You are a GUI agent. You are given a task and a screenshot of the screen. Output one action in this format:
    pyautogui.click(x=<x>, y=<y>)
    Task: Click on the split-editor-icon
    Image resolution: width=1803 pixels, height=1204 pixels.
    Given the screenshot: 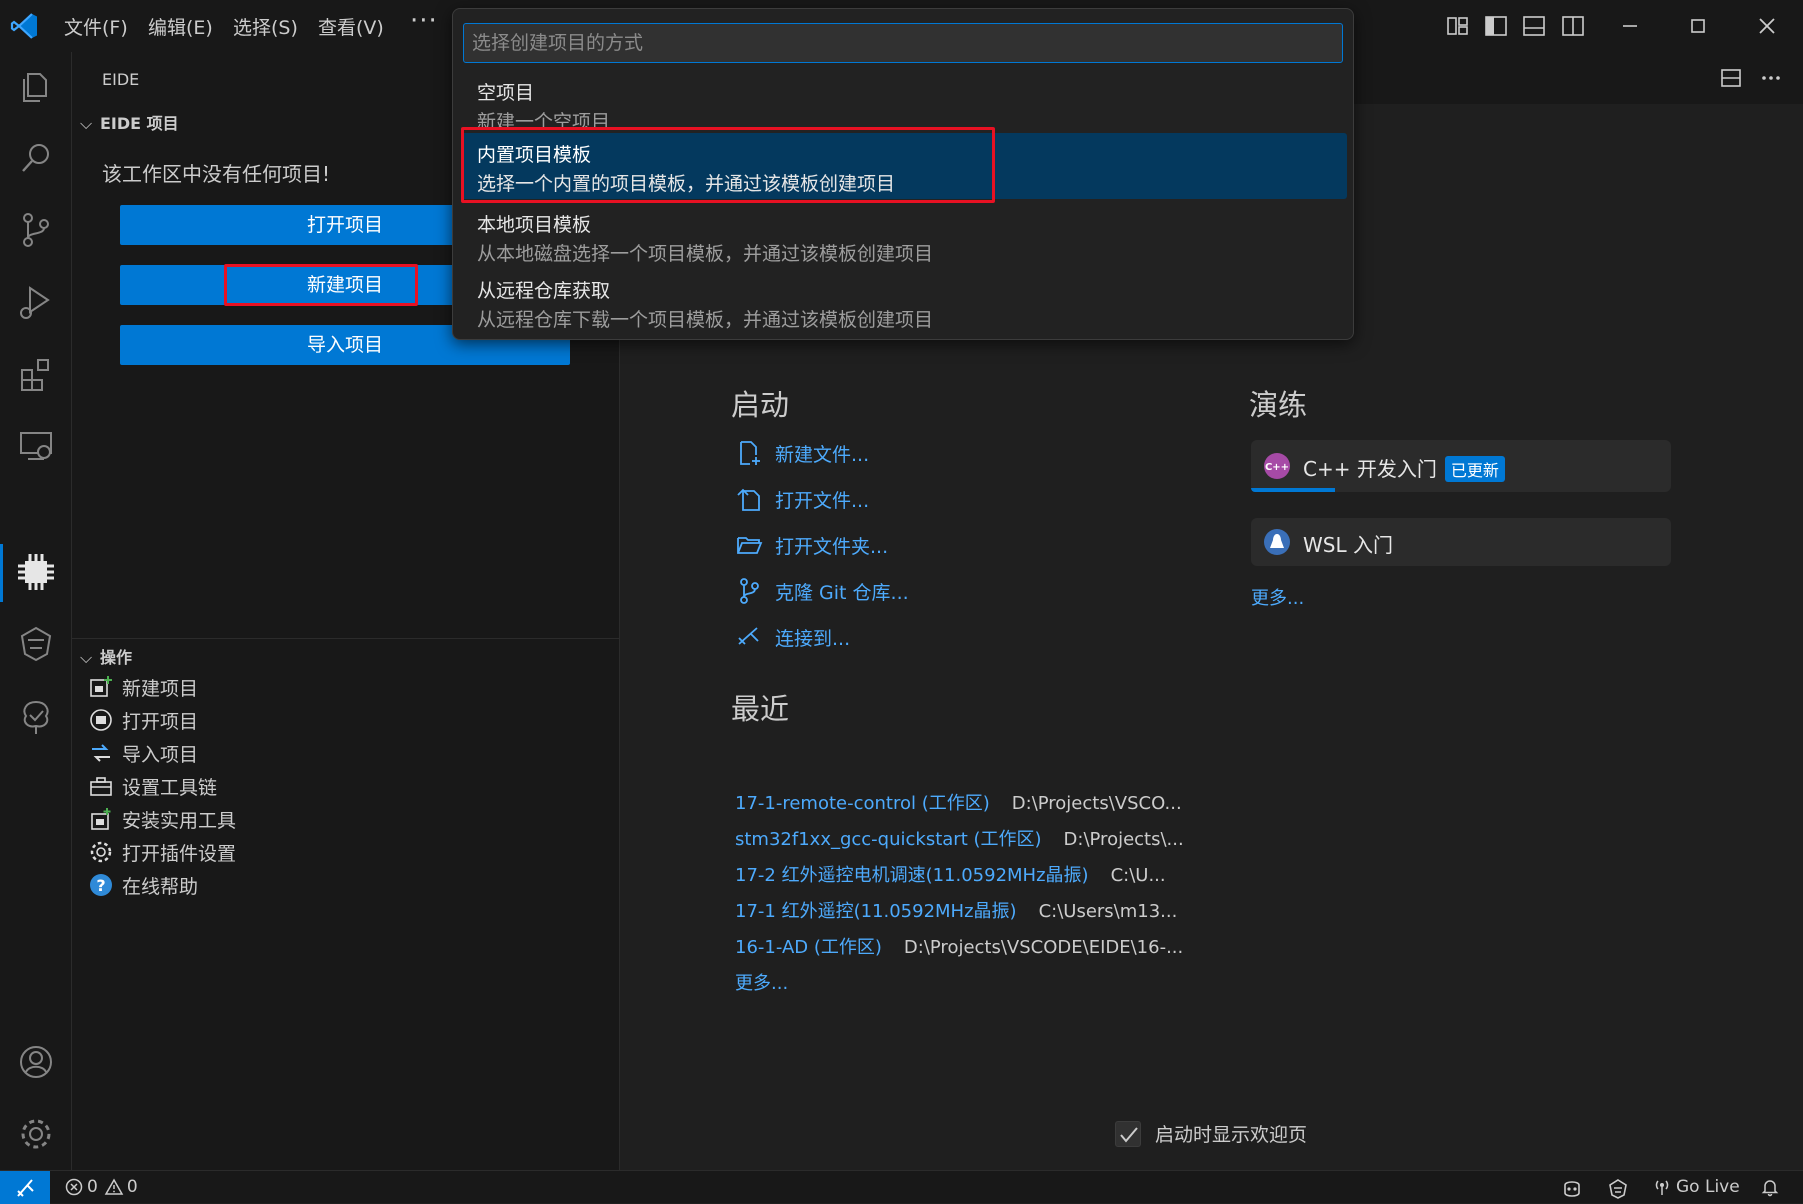 What is the action you would take?
    pyautogui.click(x=1731, y=78)
    